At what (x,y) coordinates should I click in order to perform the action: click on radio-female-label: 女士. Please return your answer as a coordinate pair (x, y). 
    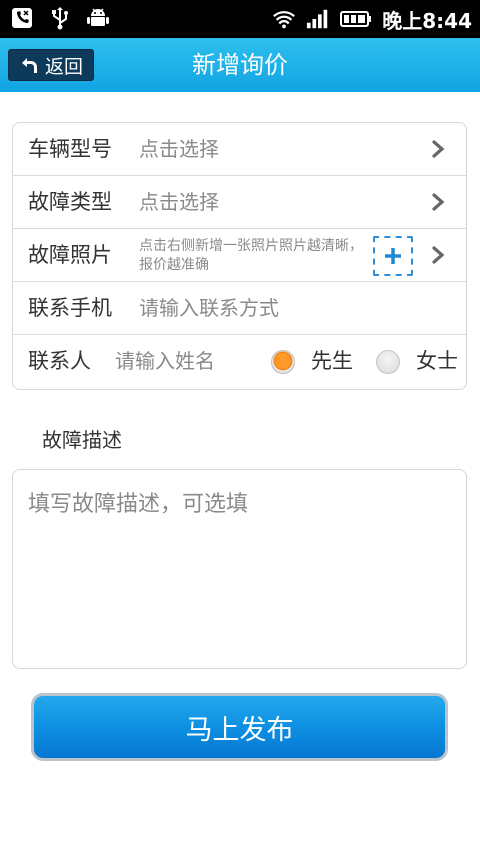
    Looking at the image, I should click on (437, 361).